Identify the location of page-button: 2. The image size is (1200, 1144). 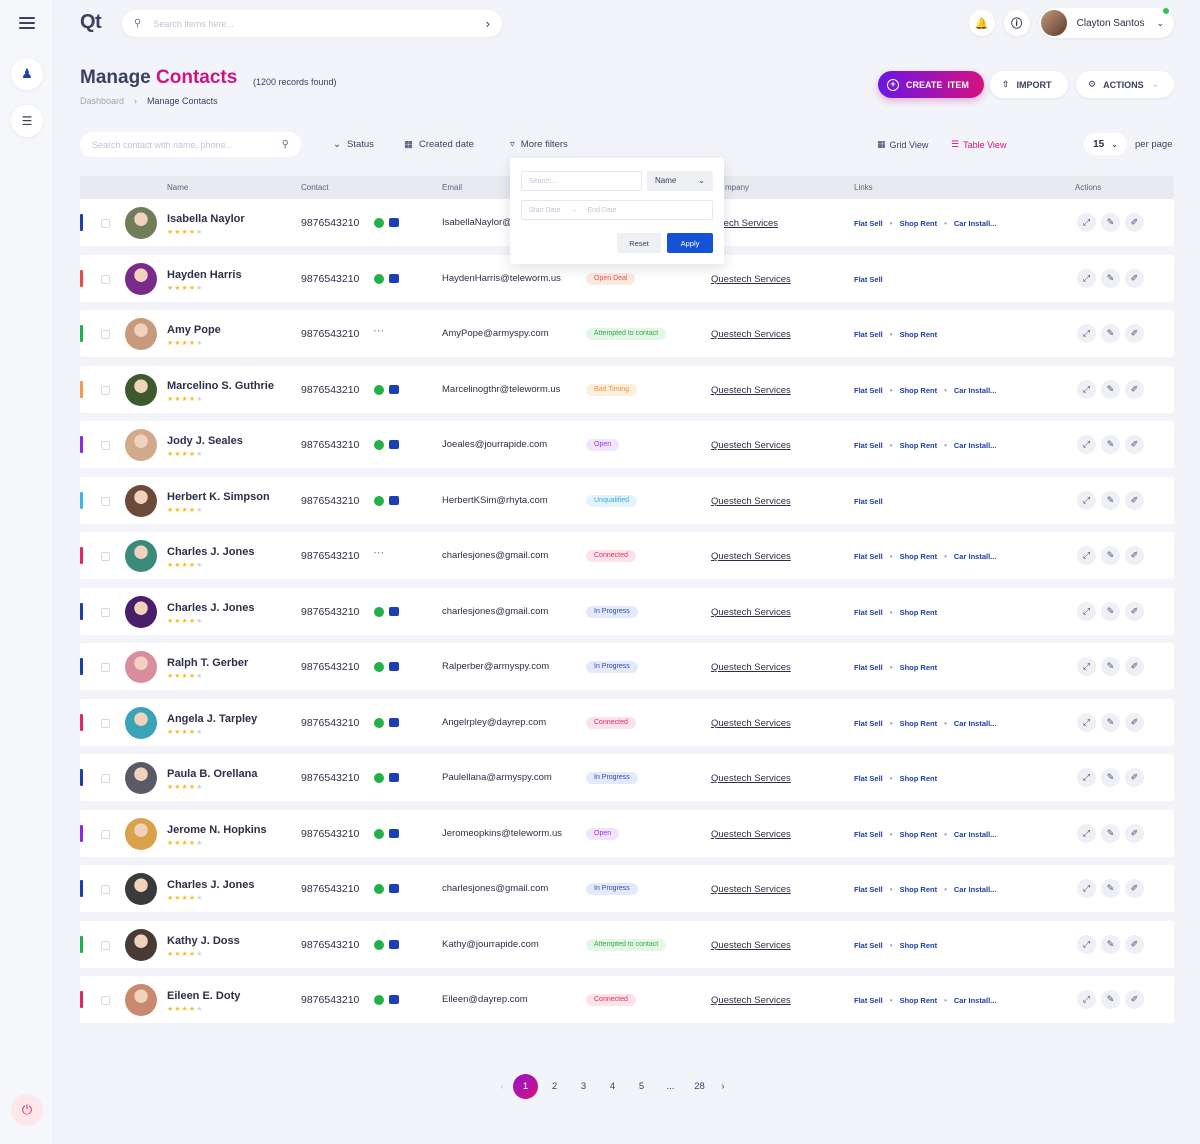
(554, 1086).